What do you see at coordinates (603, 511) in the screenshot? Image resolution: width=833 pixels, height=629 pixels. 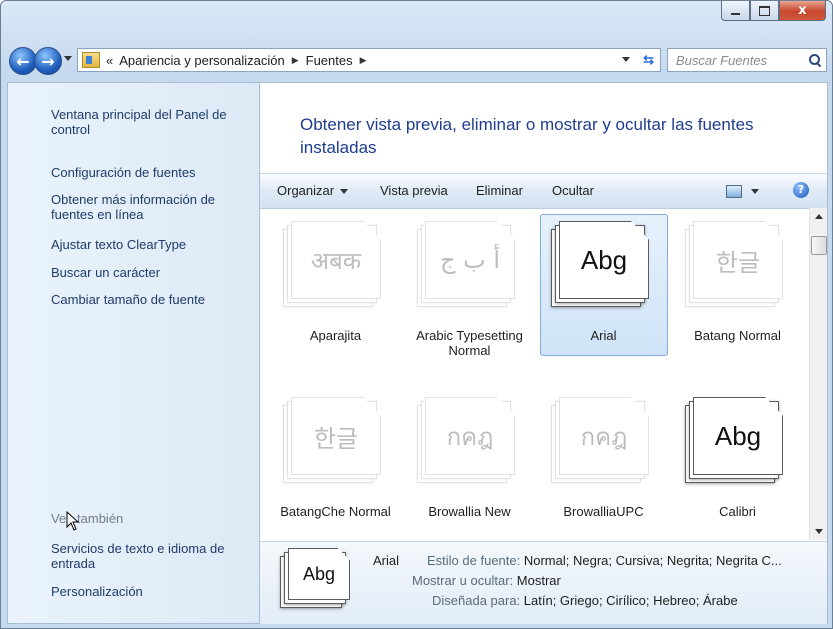 I see `font-name: BrowalliaUPC` at bounding box center [603, 511].